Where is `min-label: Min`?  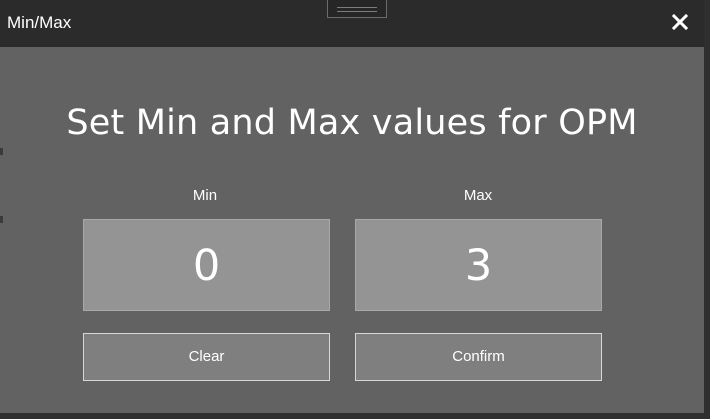 min-label: Min is located at coordinates (205, 195).